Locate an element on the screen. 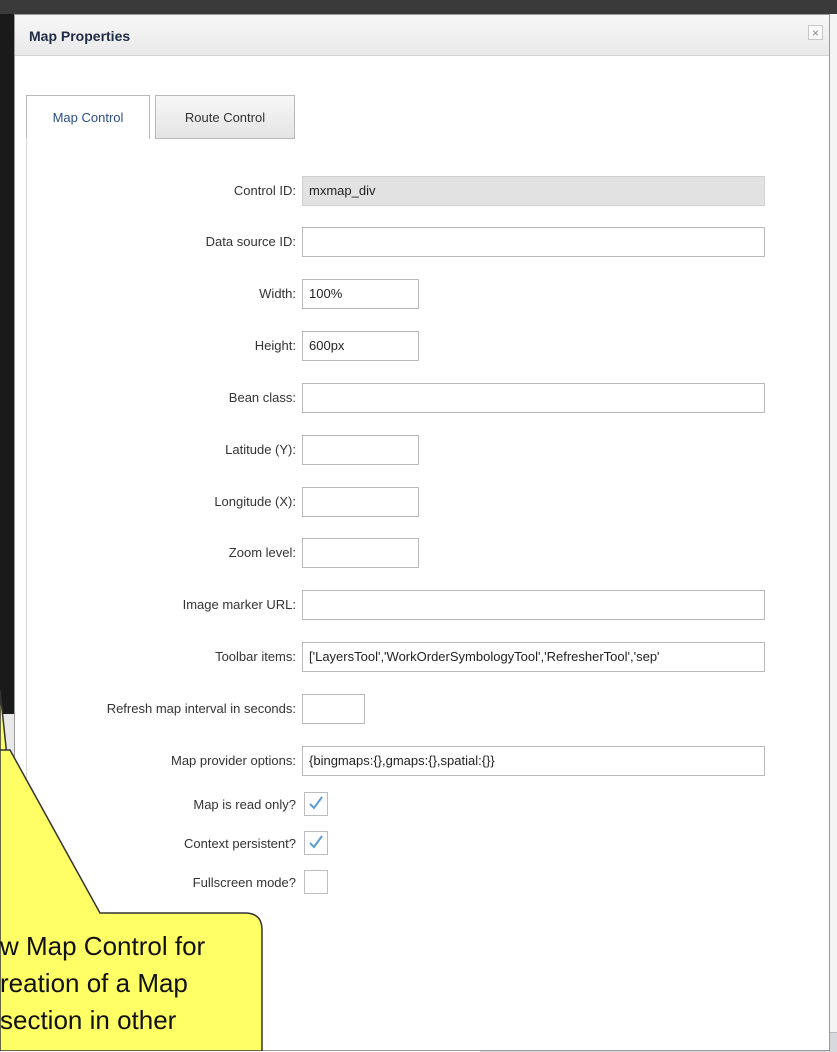  fullscreen-checkbox is located at coordinates (316, 882).